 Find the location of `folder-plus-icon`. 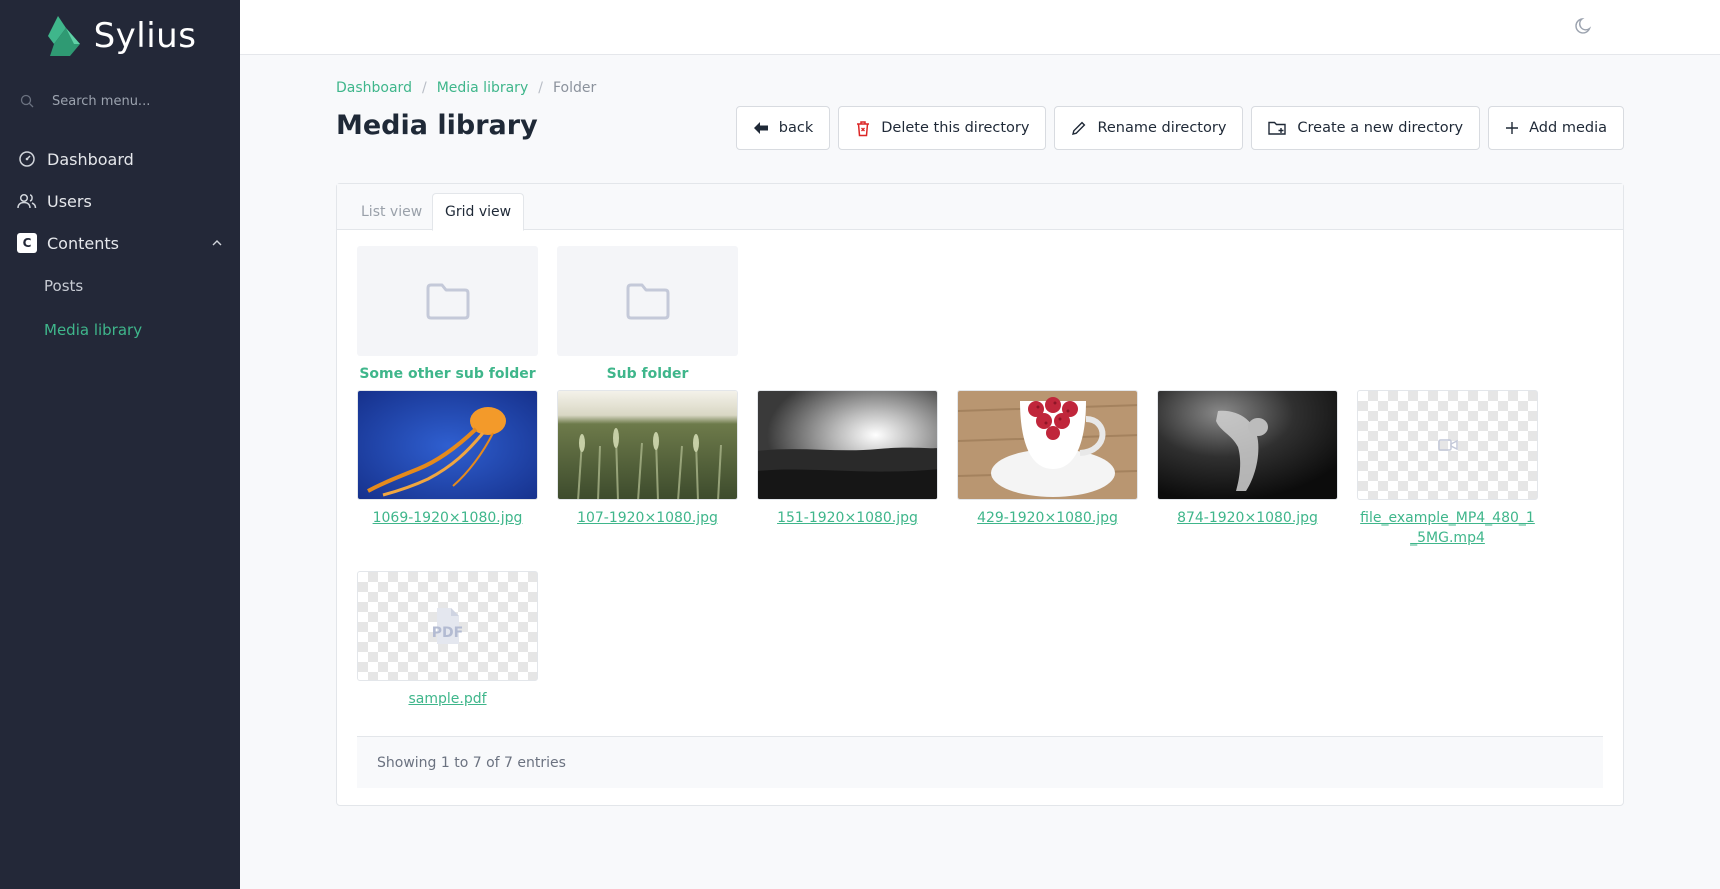

folder-plus-icon is located at coordinates (1277, 128).